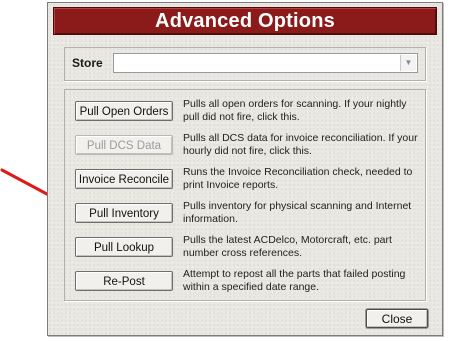 This screenshot has height=341, width=452. I want to click on pull-lookup-button: Pull Lookup, so click(124, 247).